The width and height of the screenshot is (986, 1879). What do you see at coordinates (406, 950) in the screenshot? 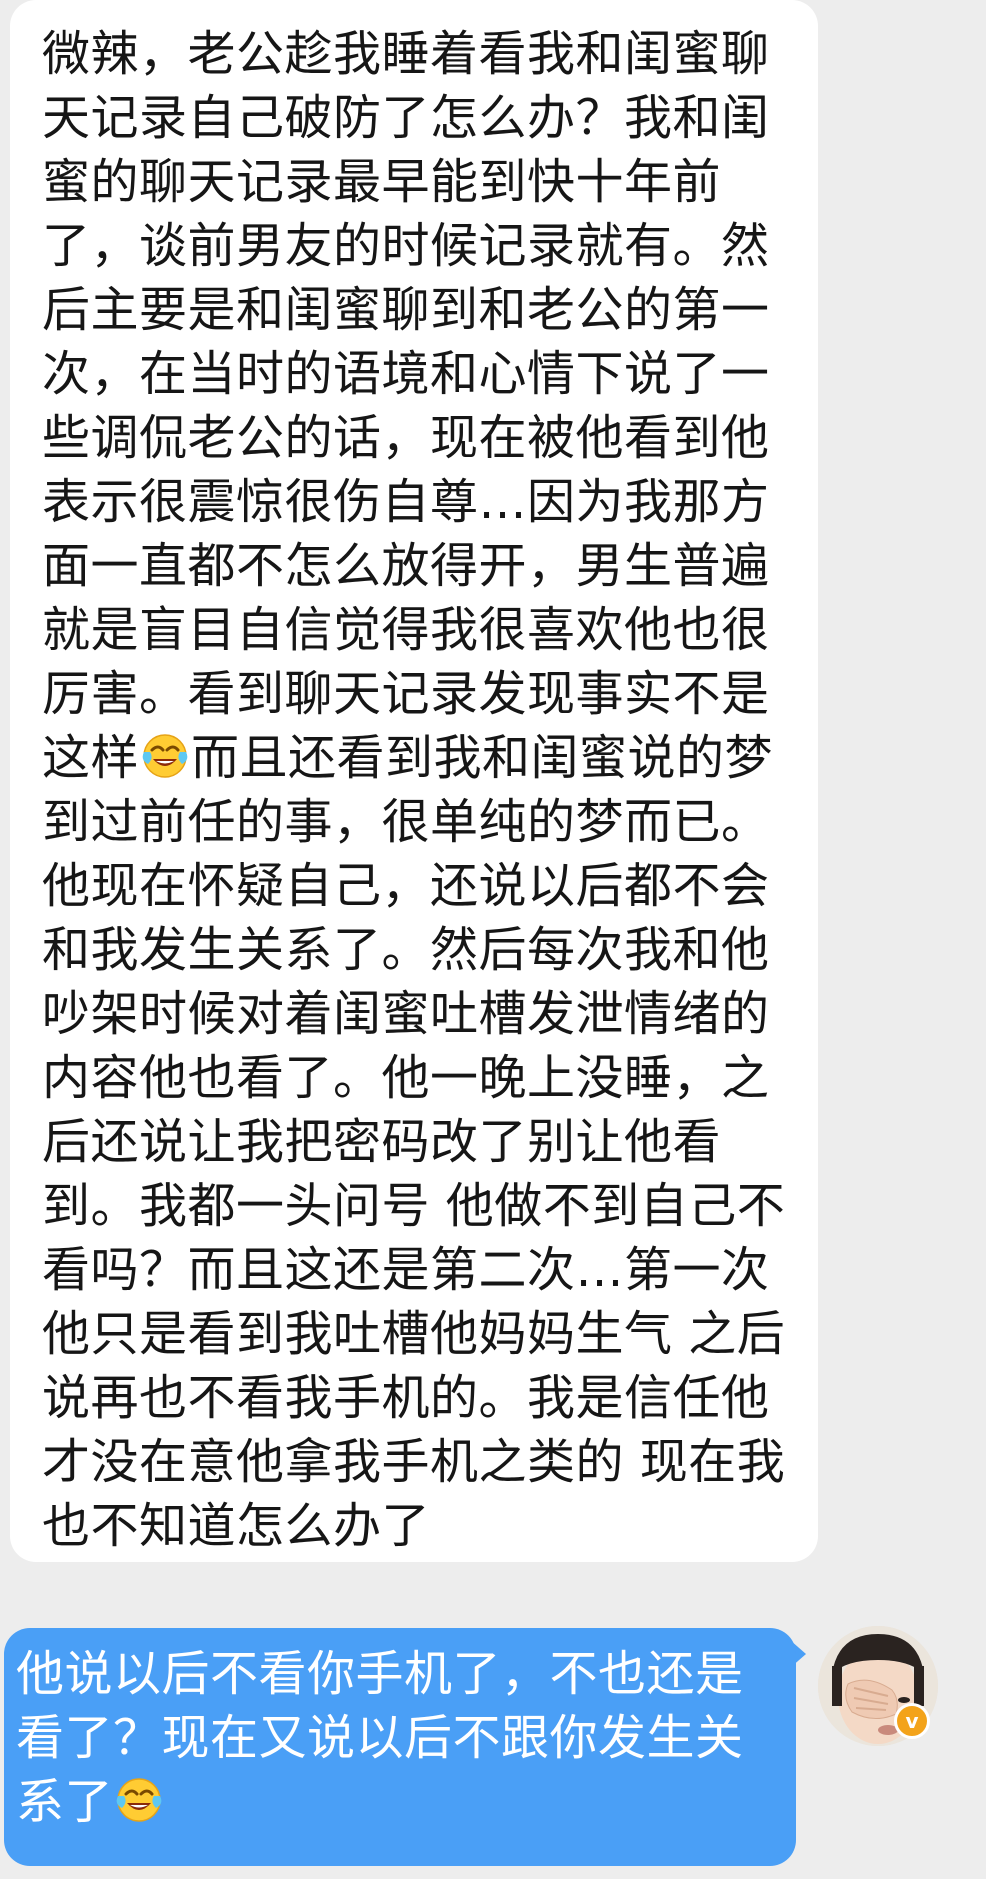
I see `message-line: 和我发生关系了。然后每次我和他` at bounding box center [406, 950].